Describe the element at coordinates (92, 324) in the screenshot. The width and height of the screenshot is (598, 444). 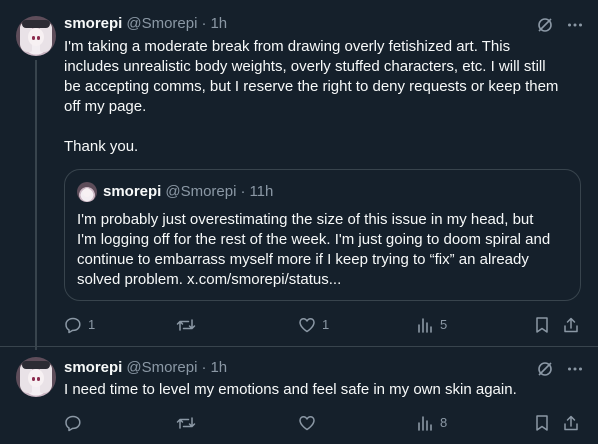
I see `reply-count: 1` at that location.